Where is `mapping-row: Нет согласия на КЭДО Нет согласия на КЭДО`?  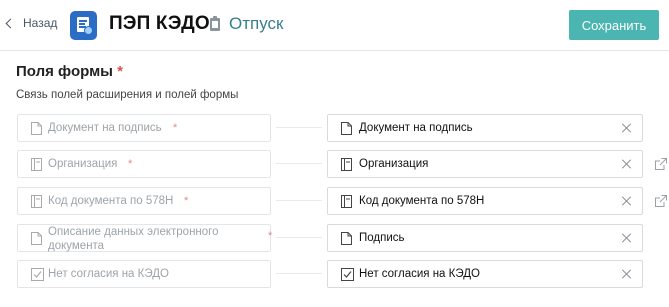
mapping-row: Нет согласия на КЭДО Нет согласия на КЭДО is located at coordinates (334, 275).